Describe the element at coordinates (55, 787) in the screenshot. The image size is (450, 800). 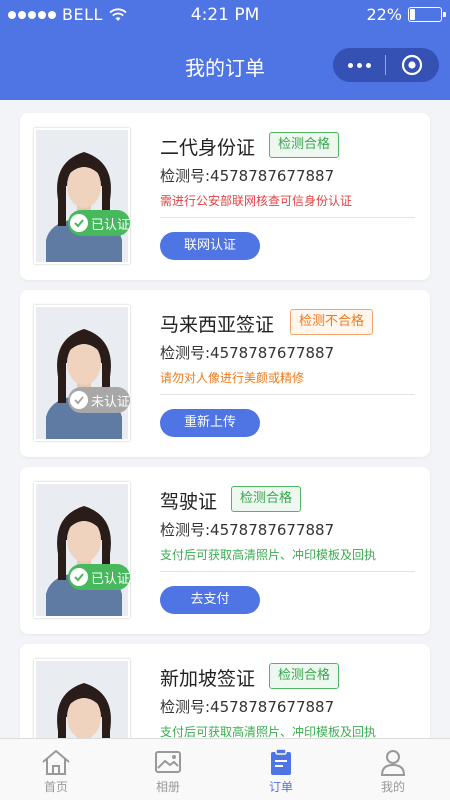
I see `tab-label: 首页` at that location.